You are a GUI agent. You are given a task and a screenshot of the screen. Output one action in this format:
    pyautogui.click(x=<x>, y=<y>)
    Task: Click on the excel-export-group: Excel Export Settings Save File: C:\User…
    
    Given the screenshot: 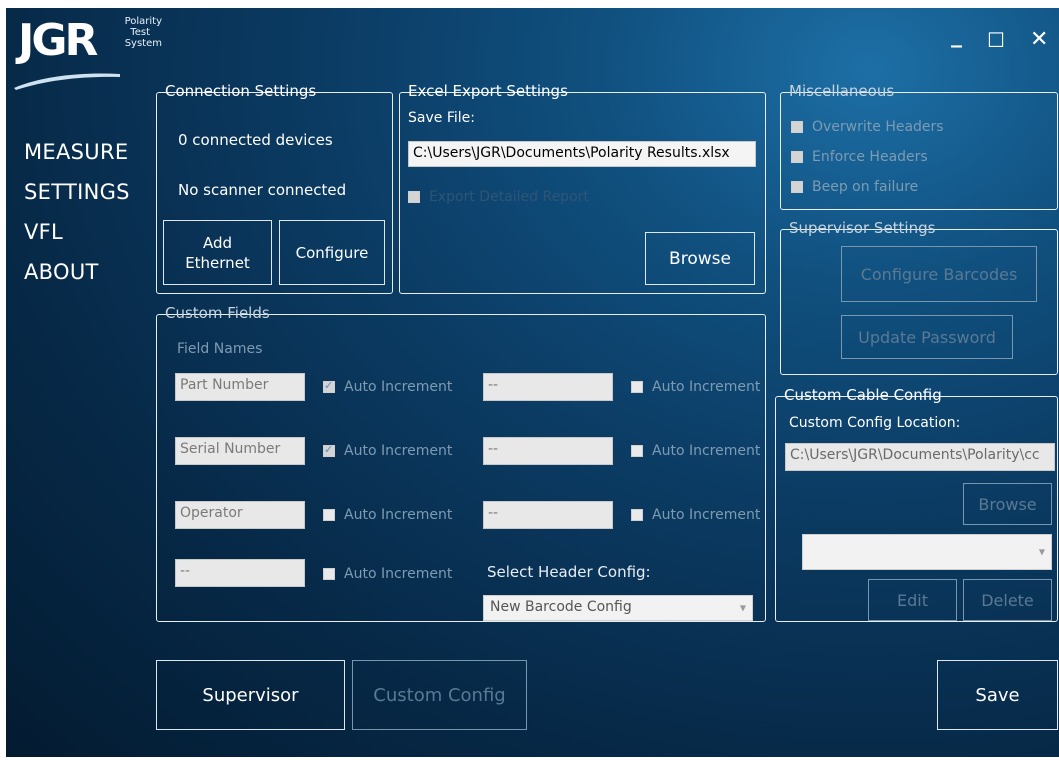 What is the action you would take?
    pyautogui.click(x=582, y=188)
    